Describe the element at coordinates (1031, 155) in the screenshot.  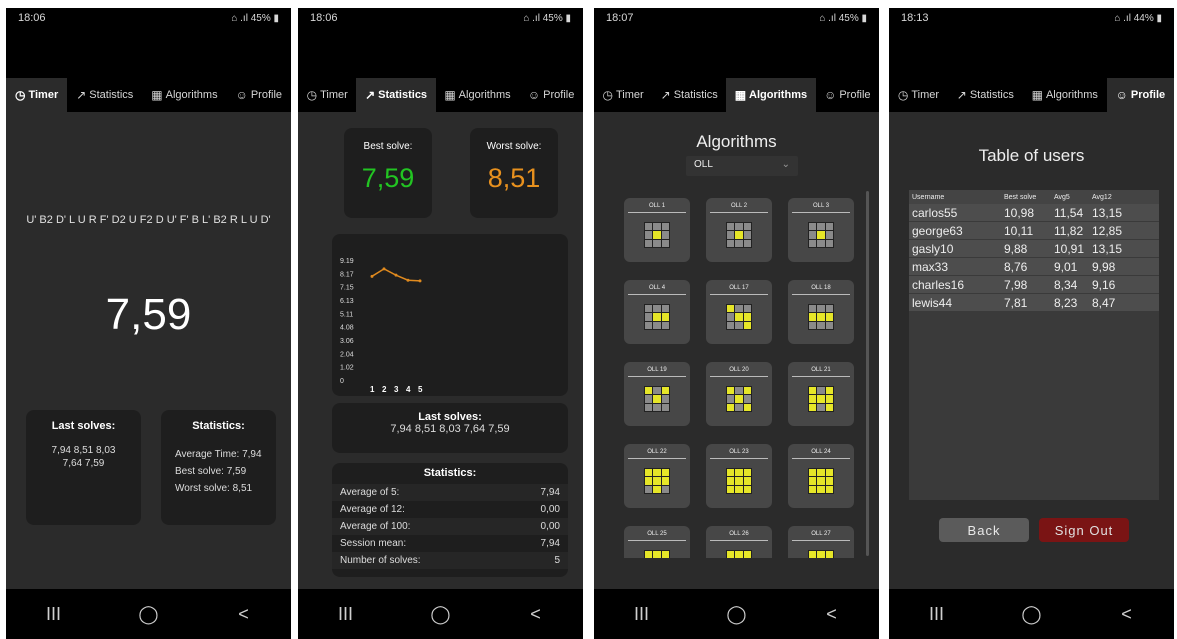
I see `users-table-title: Table of users` at that location.